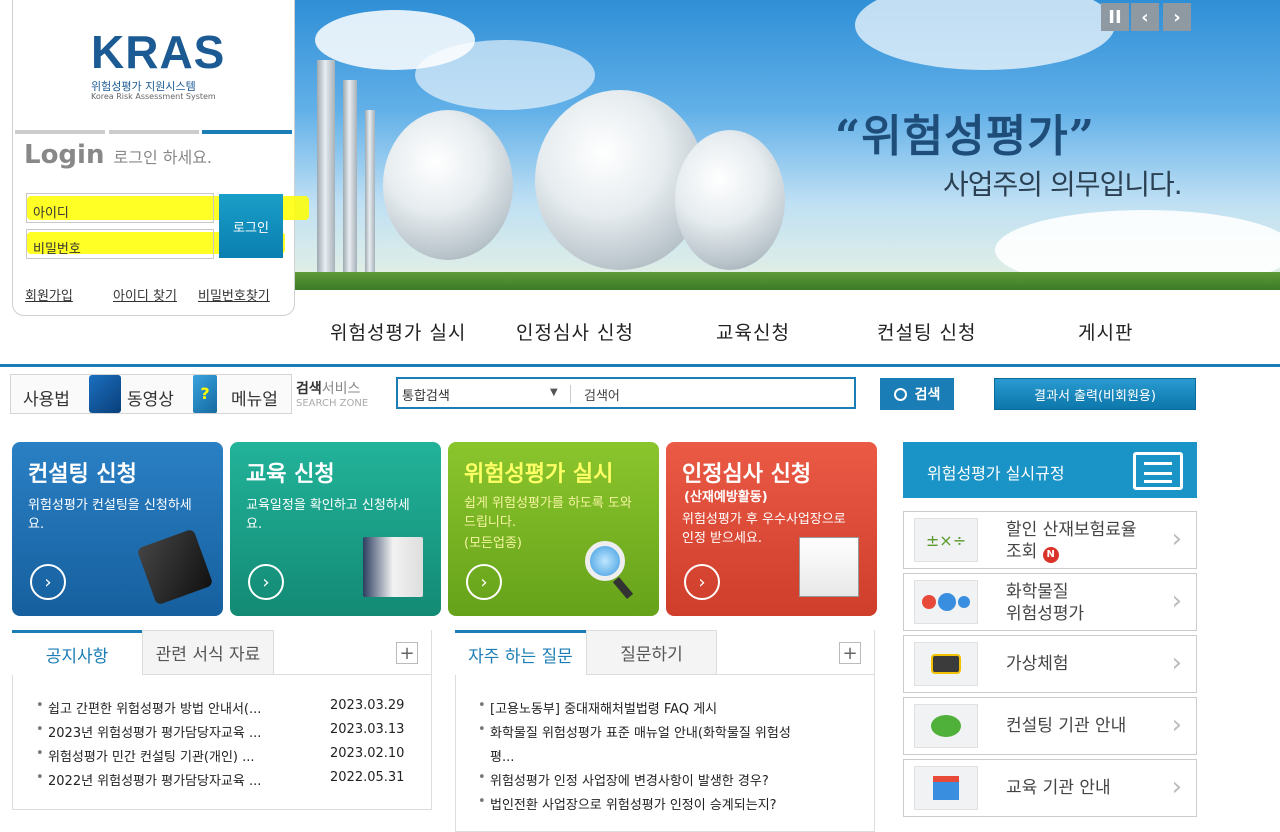 The image size is (1280, 832). What do you see at coordinates (1105, 331) in the screenshot?
I see `nav-board: 게시판` at bounding box center [1105, 331].